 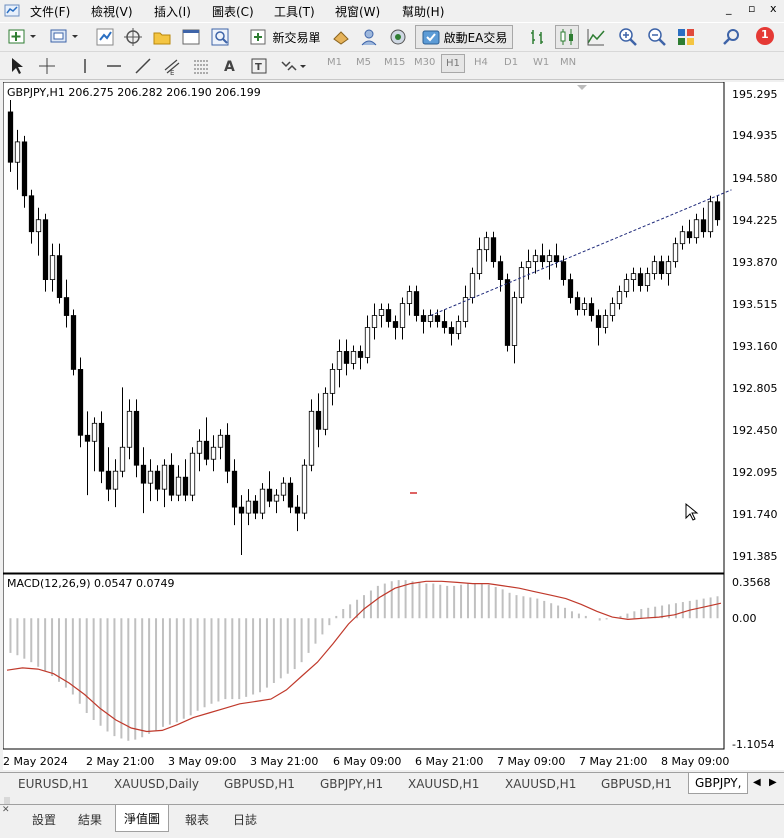 What do you see at coordinates (142, 818) in the screenshot?
I see `tab-graph: 淨值圖` at bounding box center [142, 818].